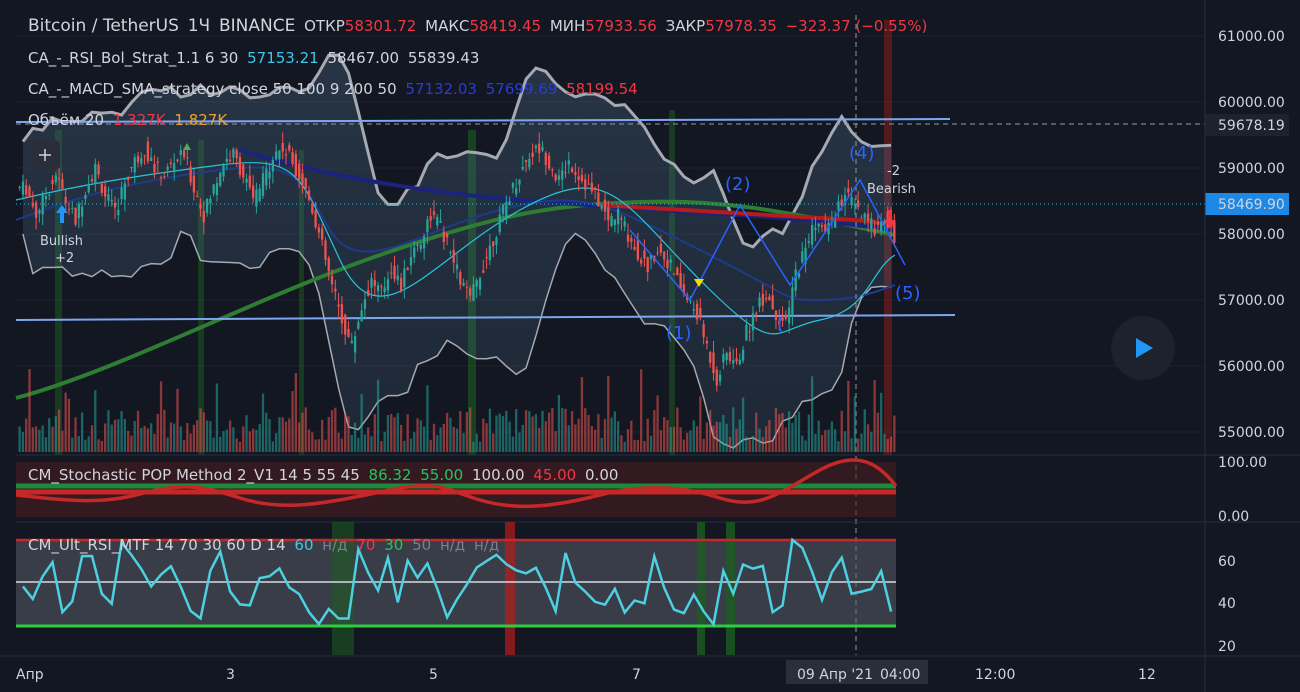  Describe the element at coordinates (835, 675) in the screenshot. I see `crosshair-date-label: 09 Апр '21` at that location.